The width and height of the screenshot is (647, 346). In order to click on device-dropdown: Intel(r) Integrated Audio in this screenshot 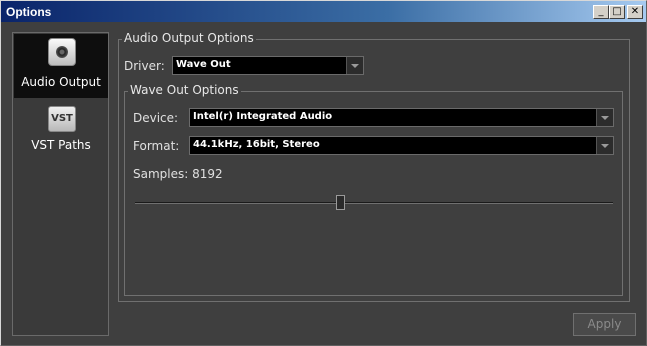, I will do `click(401, 117)`.